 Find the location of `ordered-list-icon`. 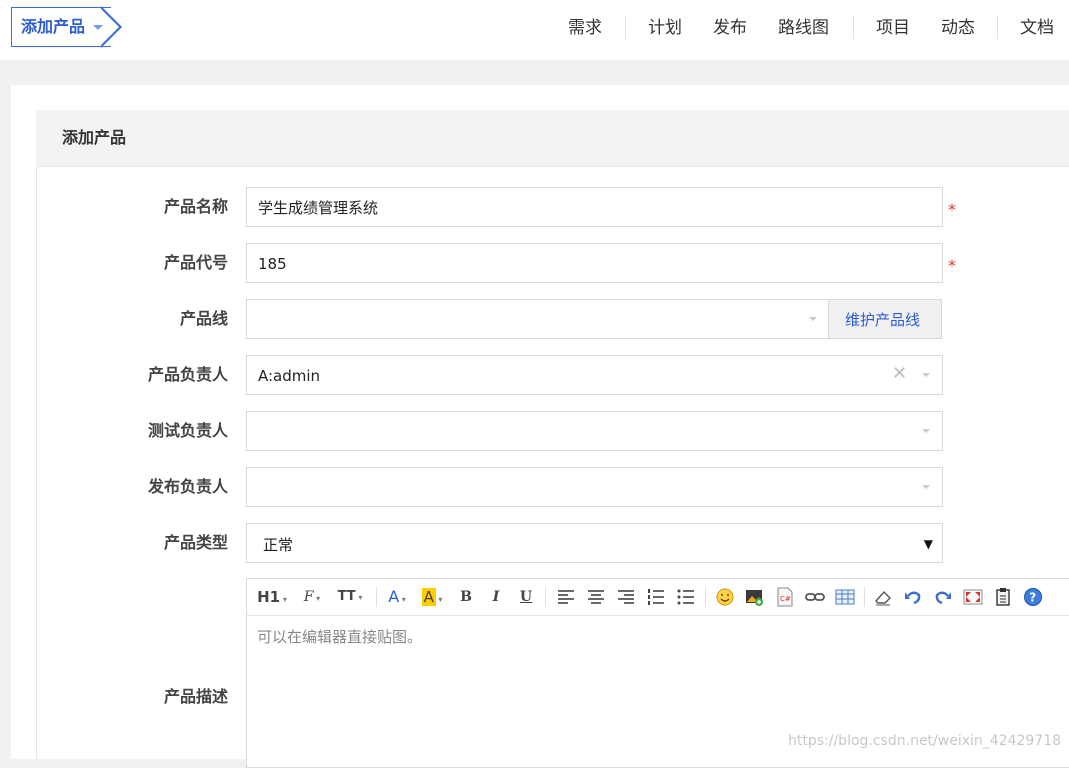

ordered-list-icon is located at coordinates (656, 597).